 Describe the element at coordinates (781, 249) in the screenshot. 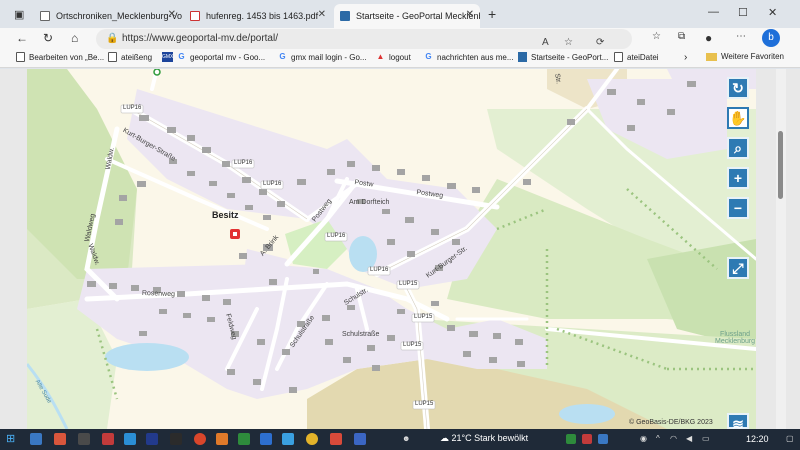

I see `page-scrollbar` at that location.